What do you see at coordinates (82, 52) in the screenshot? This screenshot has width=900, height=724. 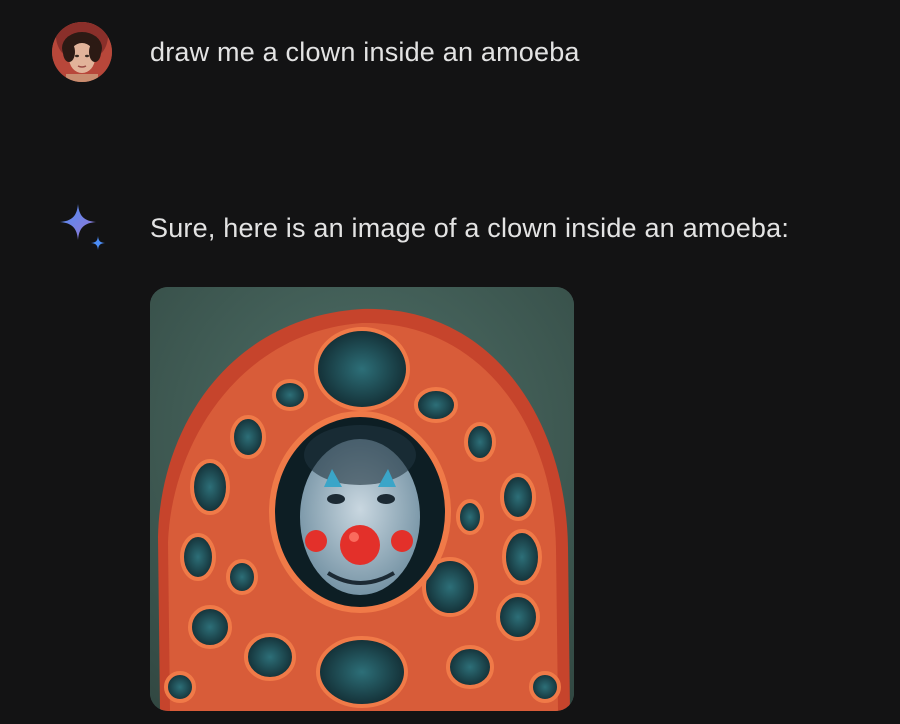 I see `user-avatar` at bounding box center [82, 52].